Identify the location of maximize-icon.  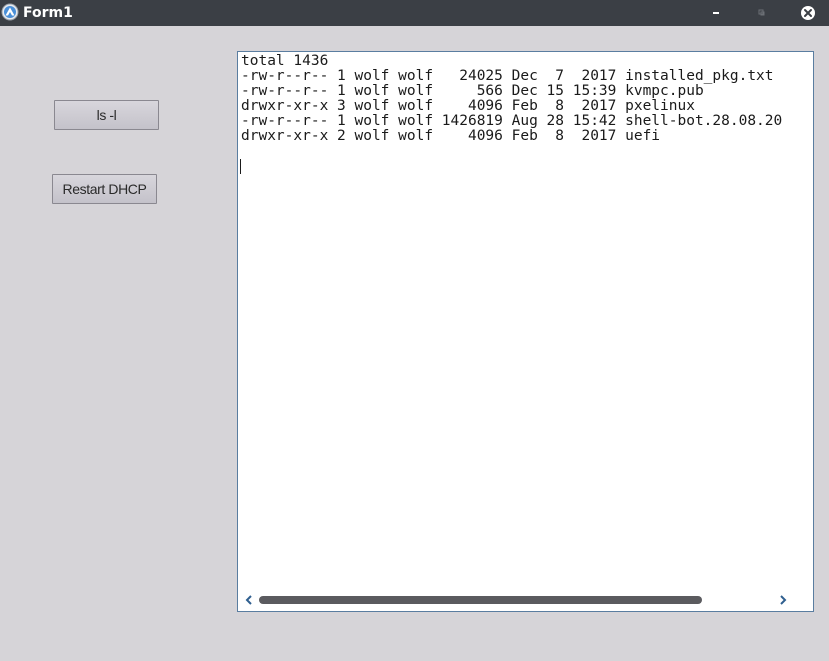
(761, 12).